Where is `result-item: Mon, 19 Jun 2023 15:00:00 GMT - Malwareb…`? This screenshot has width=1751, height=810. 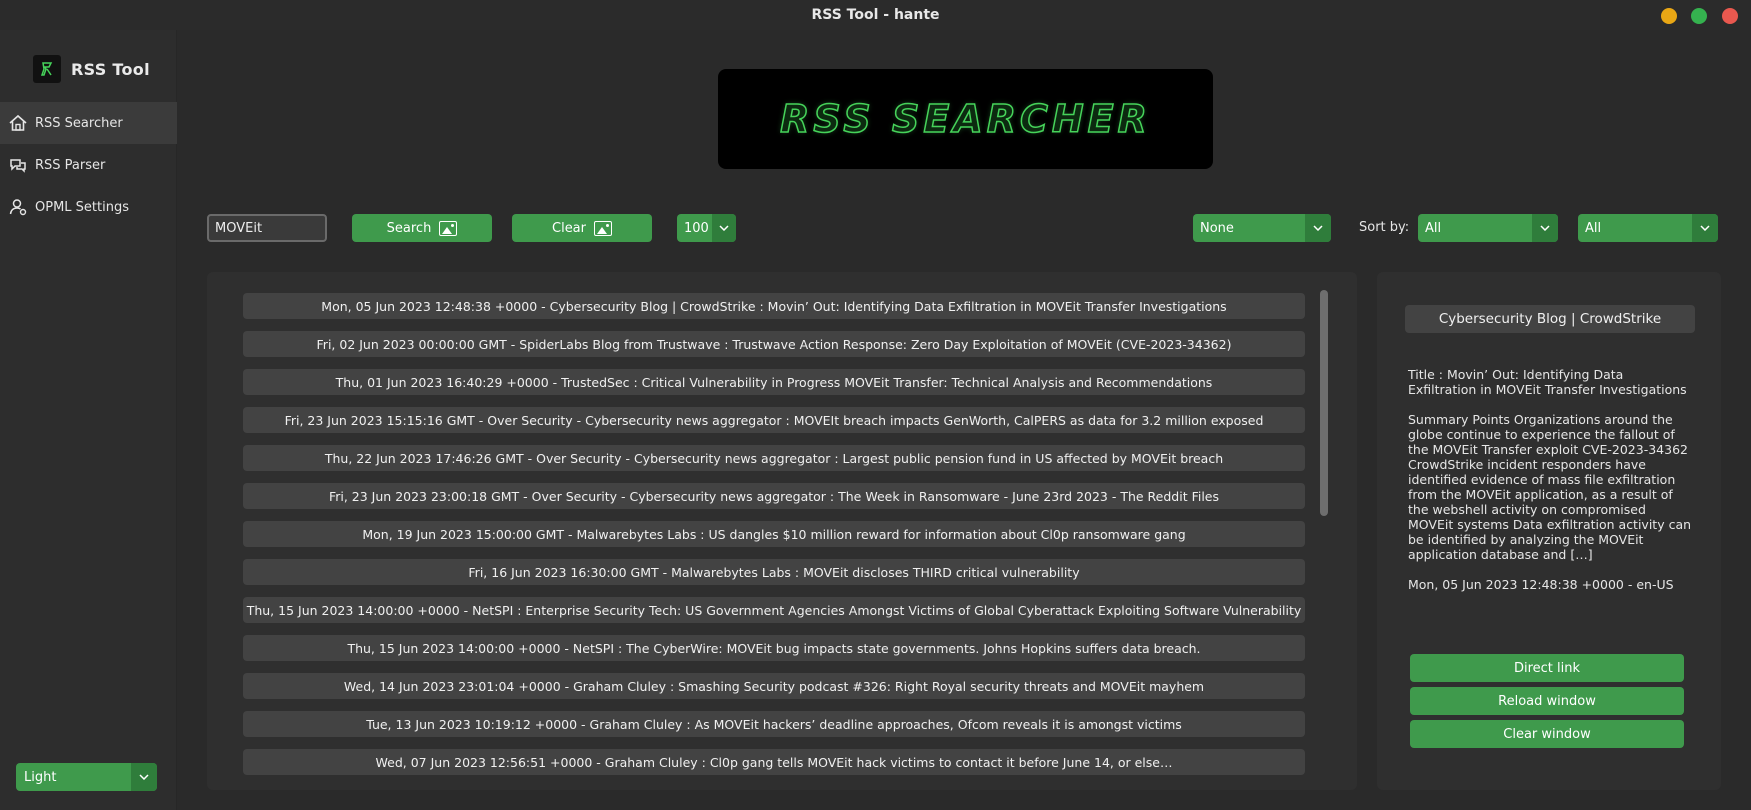 result-item: Mon, 19 Jun 2023 15:00:00 GMT - Malwareb… is located at coordinates (774, 534).